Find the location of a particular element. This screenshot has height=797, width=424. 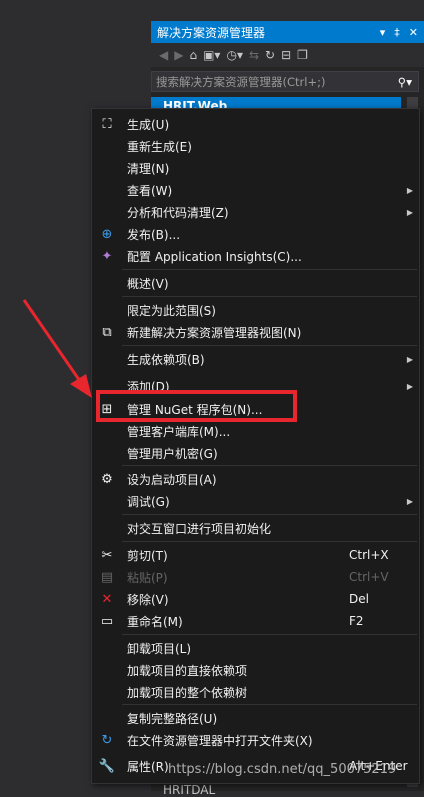

watermark: https://blog.csdn.net/qq_50075219 is located at coordinates (282, 769).